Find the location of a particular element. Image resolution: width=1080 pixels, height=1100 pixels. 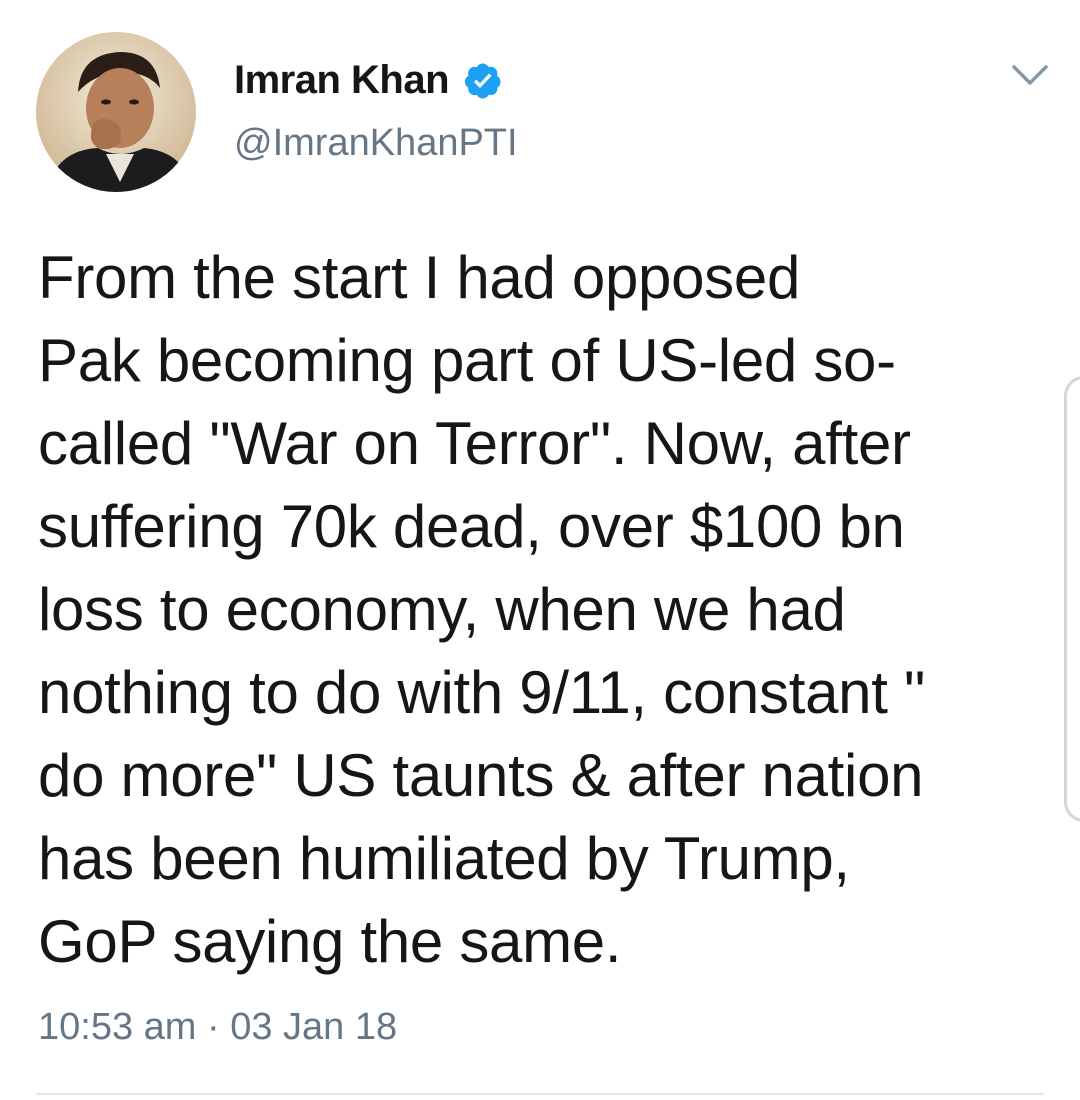

verified-badge-icon is located at coordinates (483, 81).